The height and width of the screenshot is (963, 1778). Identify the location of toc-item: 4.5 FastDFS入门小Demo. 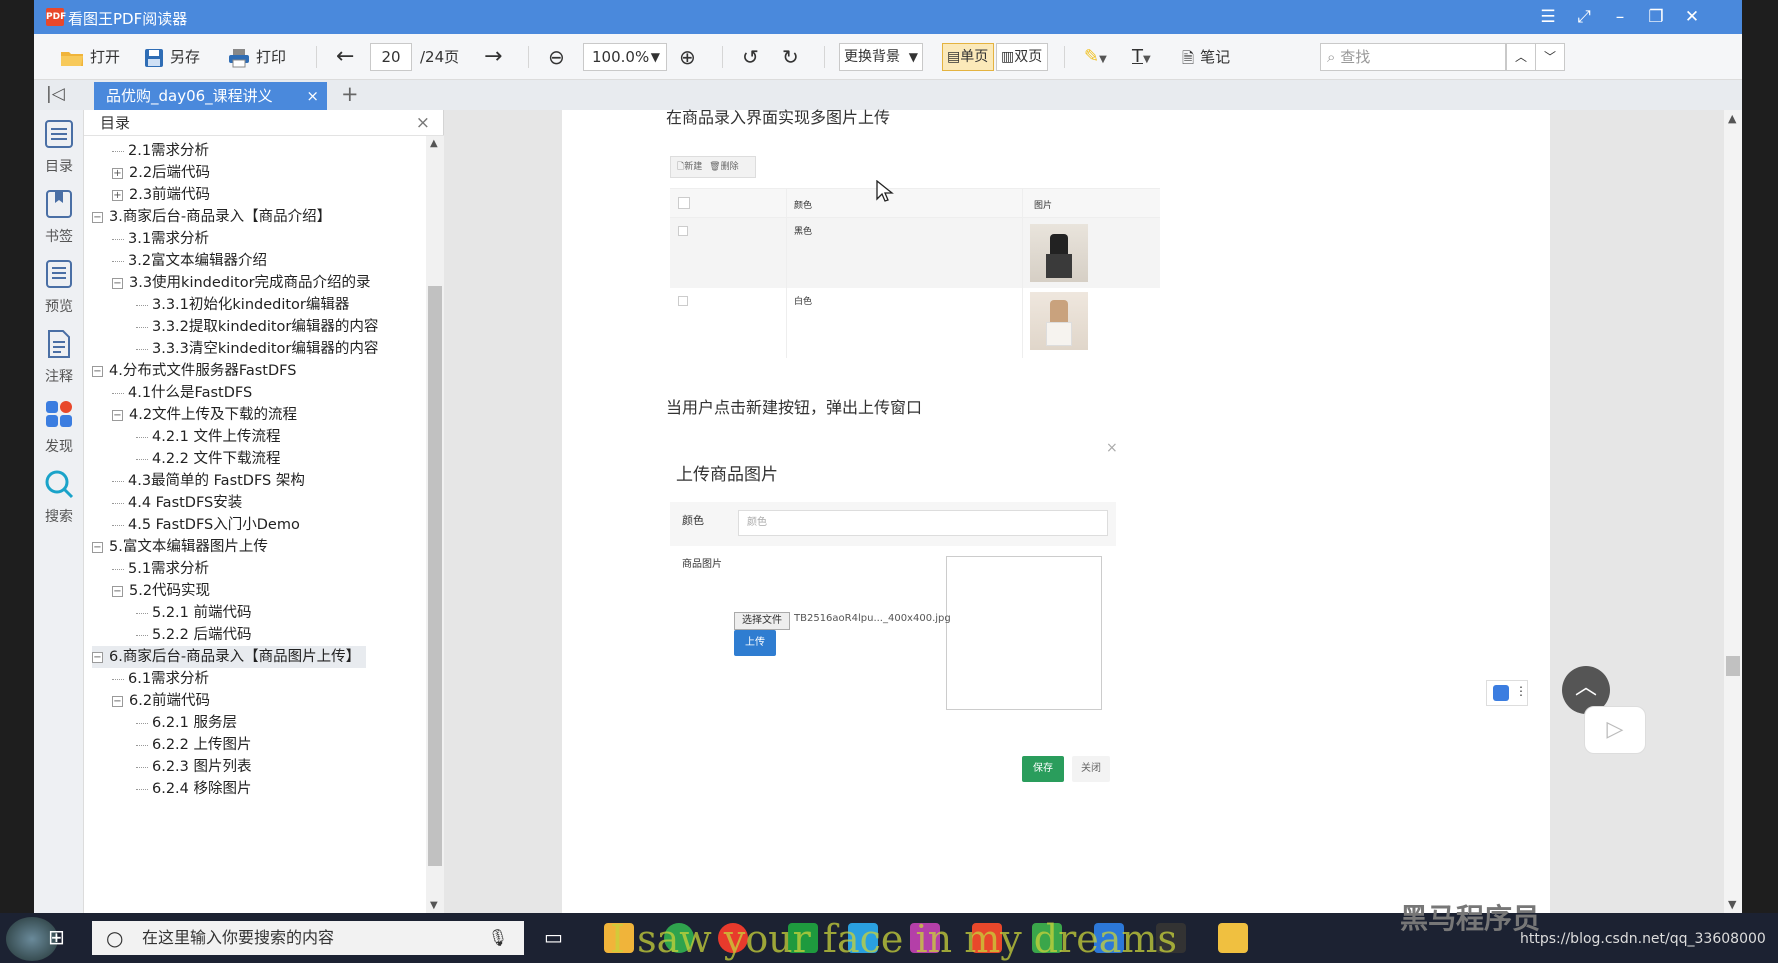
(209, 525).